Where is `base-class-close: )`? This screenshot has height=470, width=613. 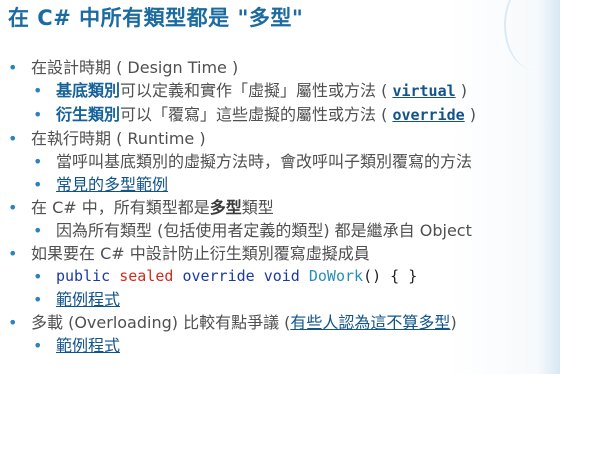 base-class-close: ) is located at coordinates (461, 90).